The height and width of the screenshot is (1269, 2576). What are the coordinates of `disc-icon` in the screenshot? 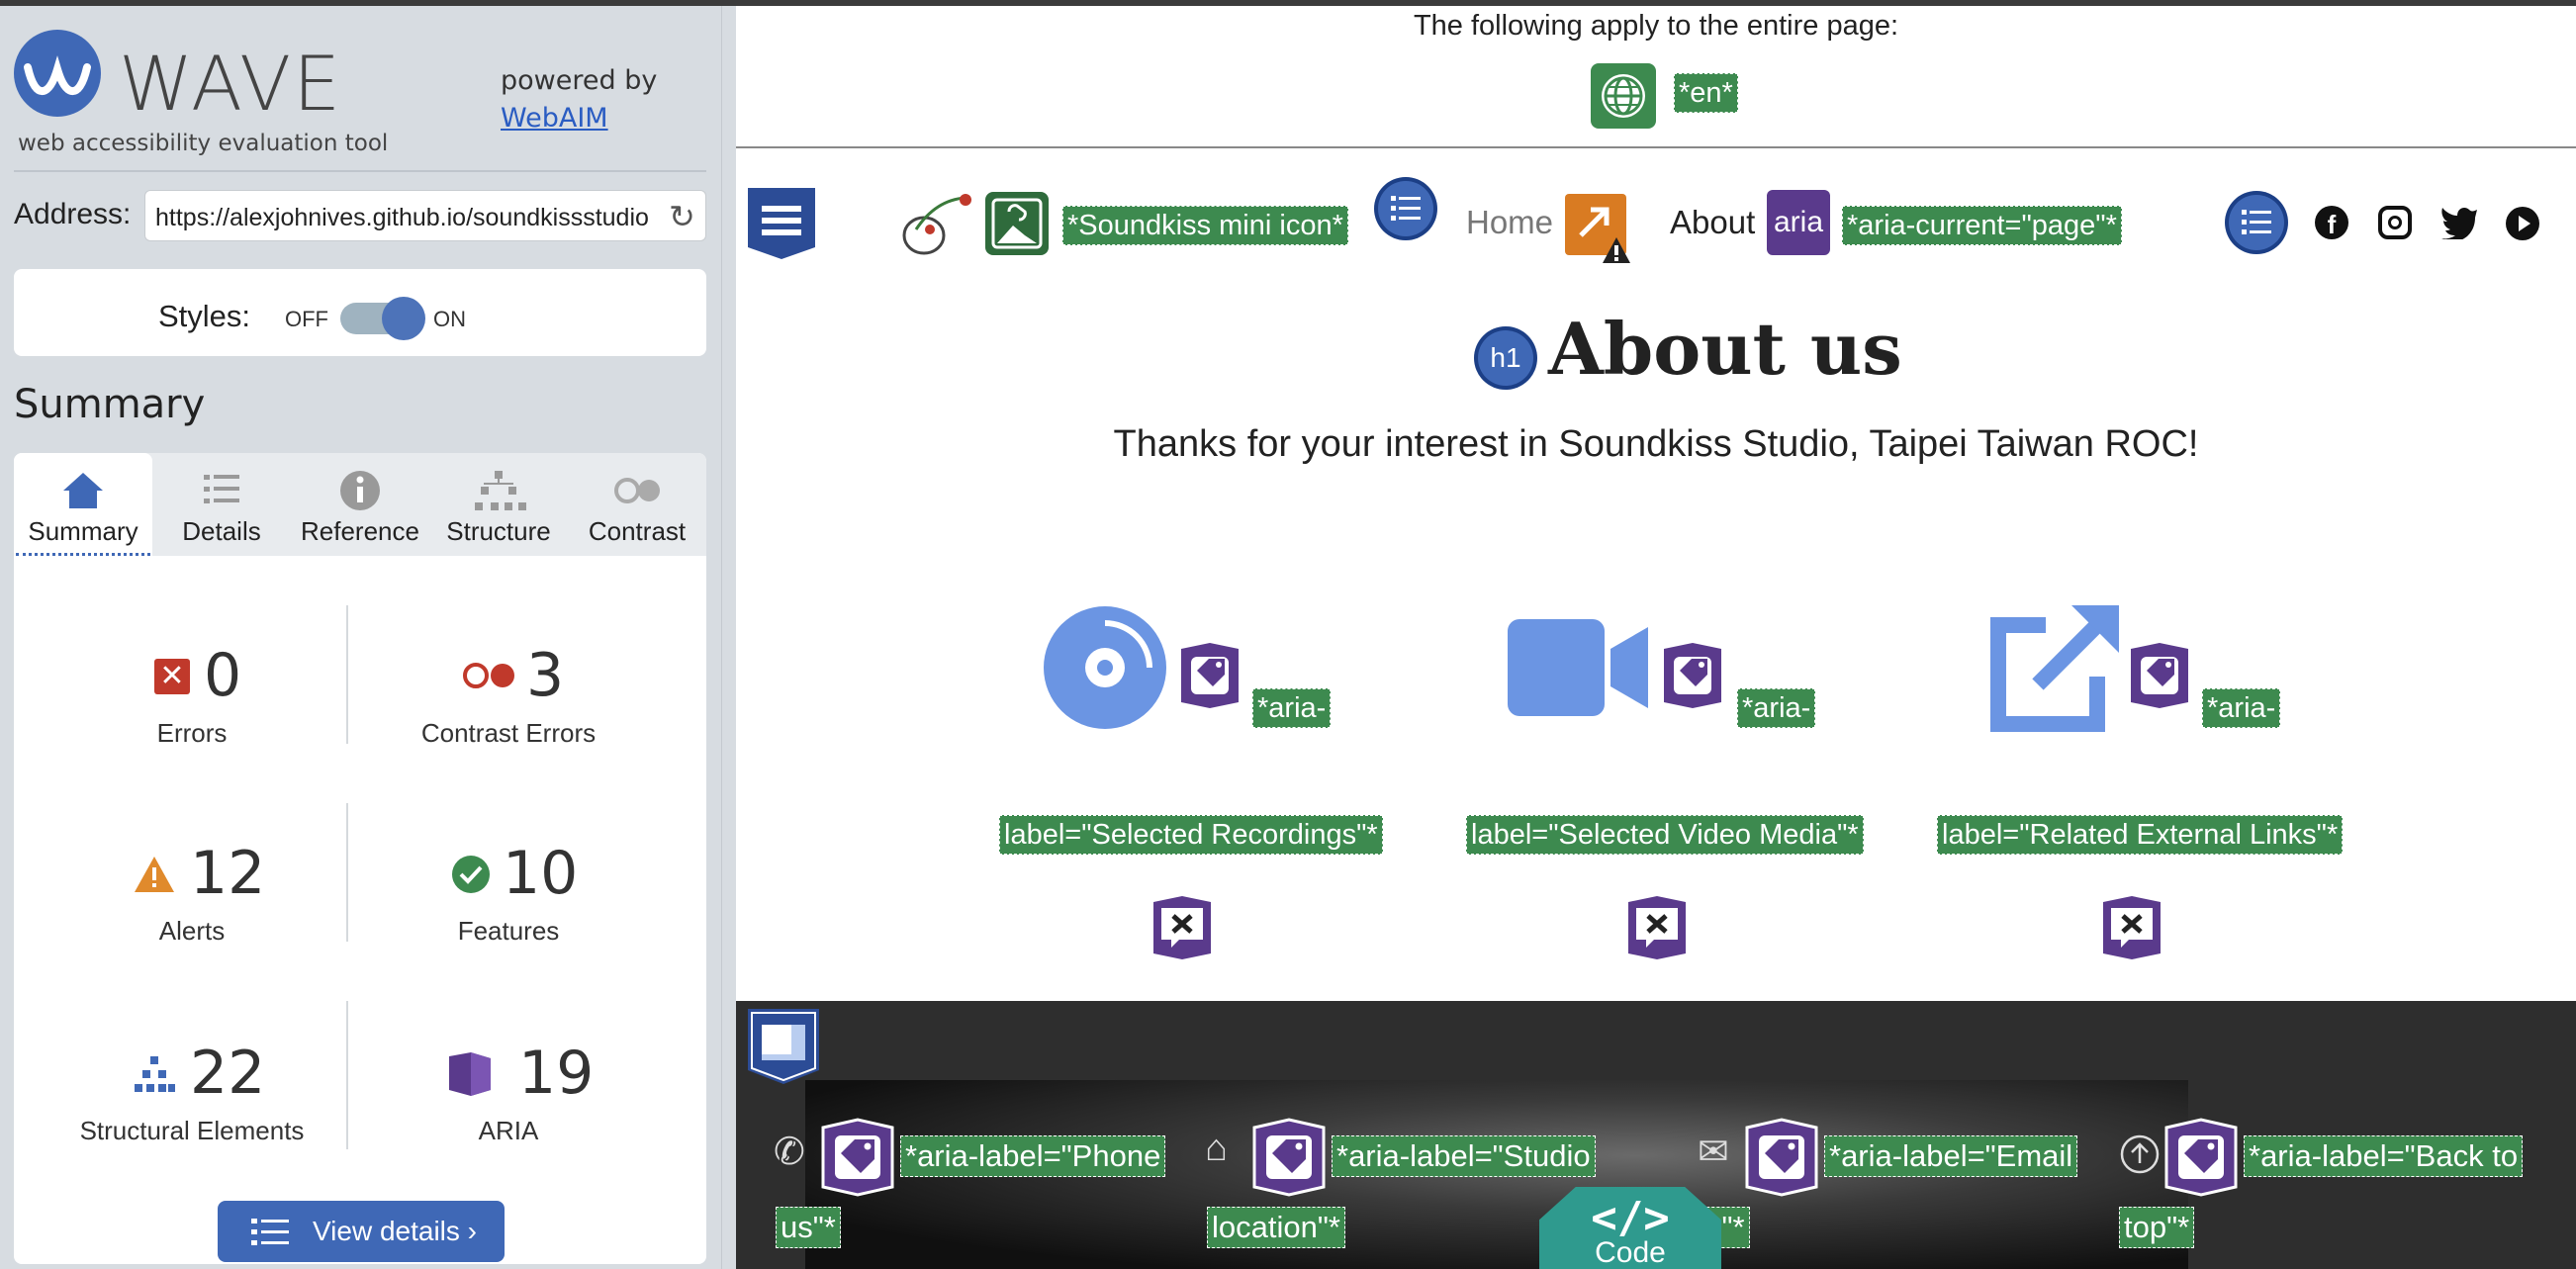 It's located at (1105, 670).